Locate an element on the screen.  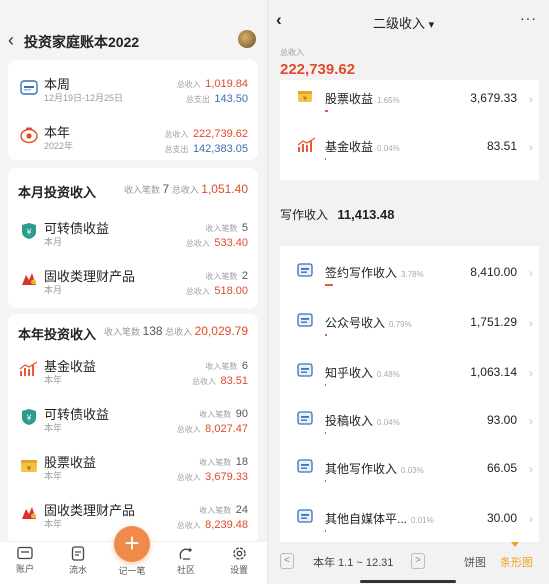
tab-add-label: 记一笔 is located at coordinates (132, 571).